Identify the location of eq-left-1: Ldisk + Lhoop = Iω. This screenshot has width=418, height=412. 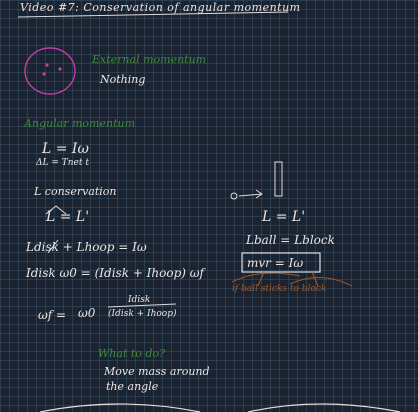
(86, 247).